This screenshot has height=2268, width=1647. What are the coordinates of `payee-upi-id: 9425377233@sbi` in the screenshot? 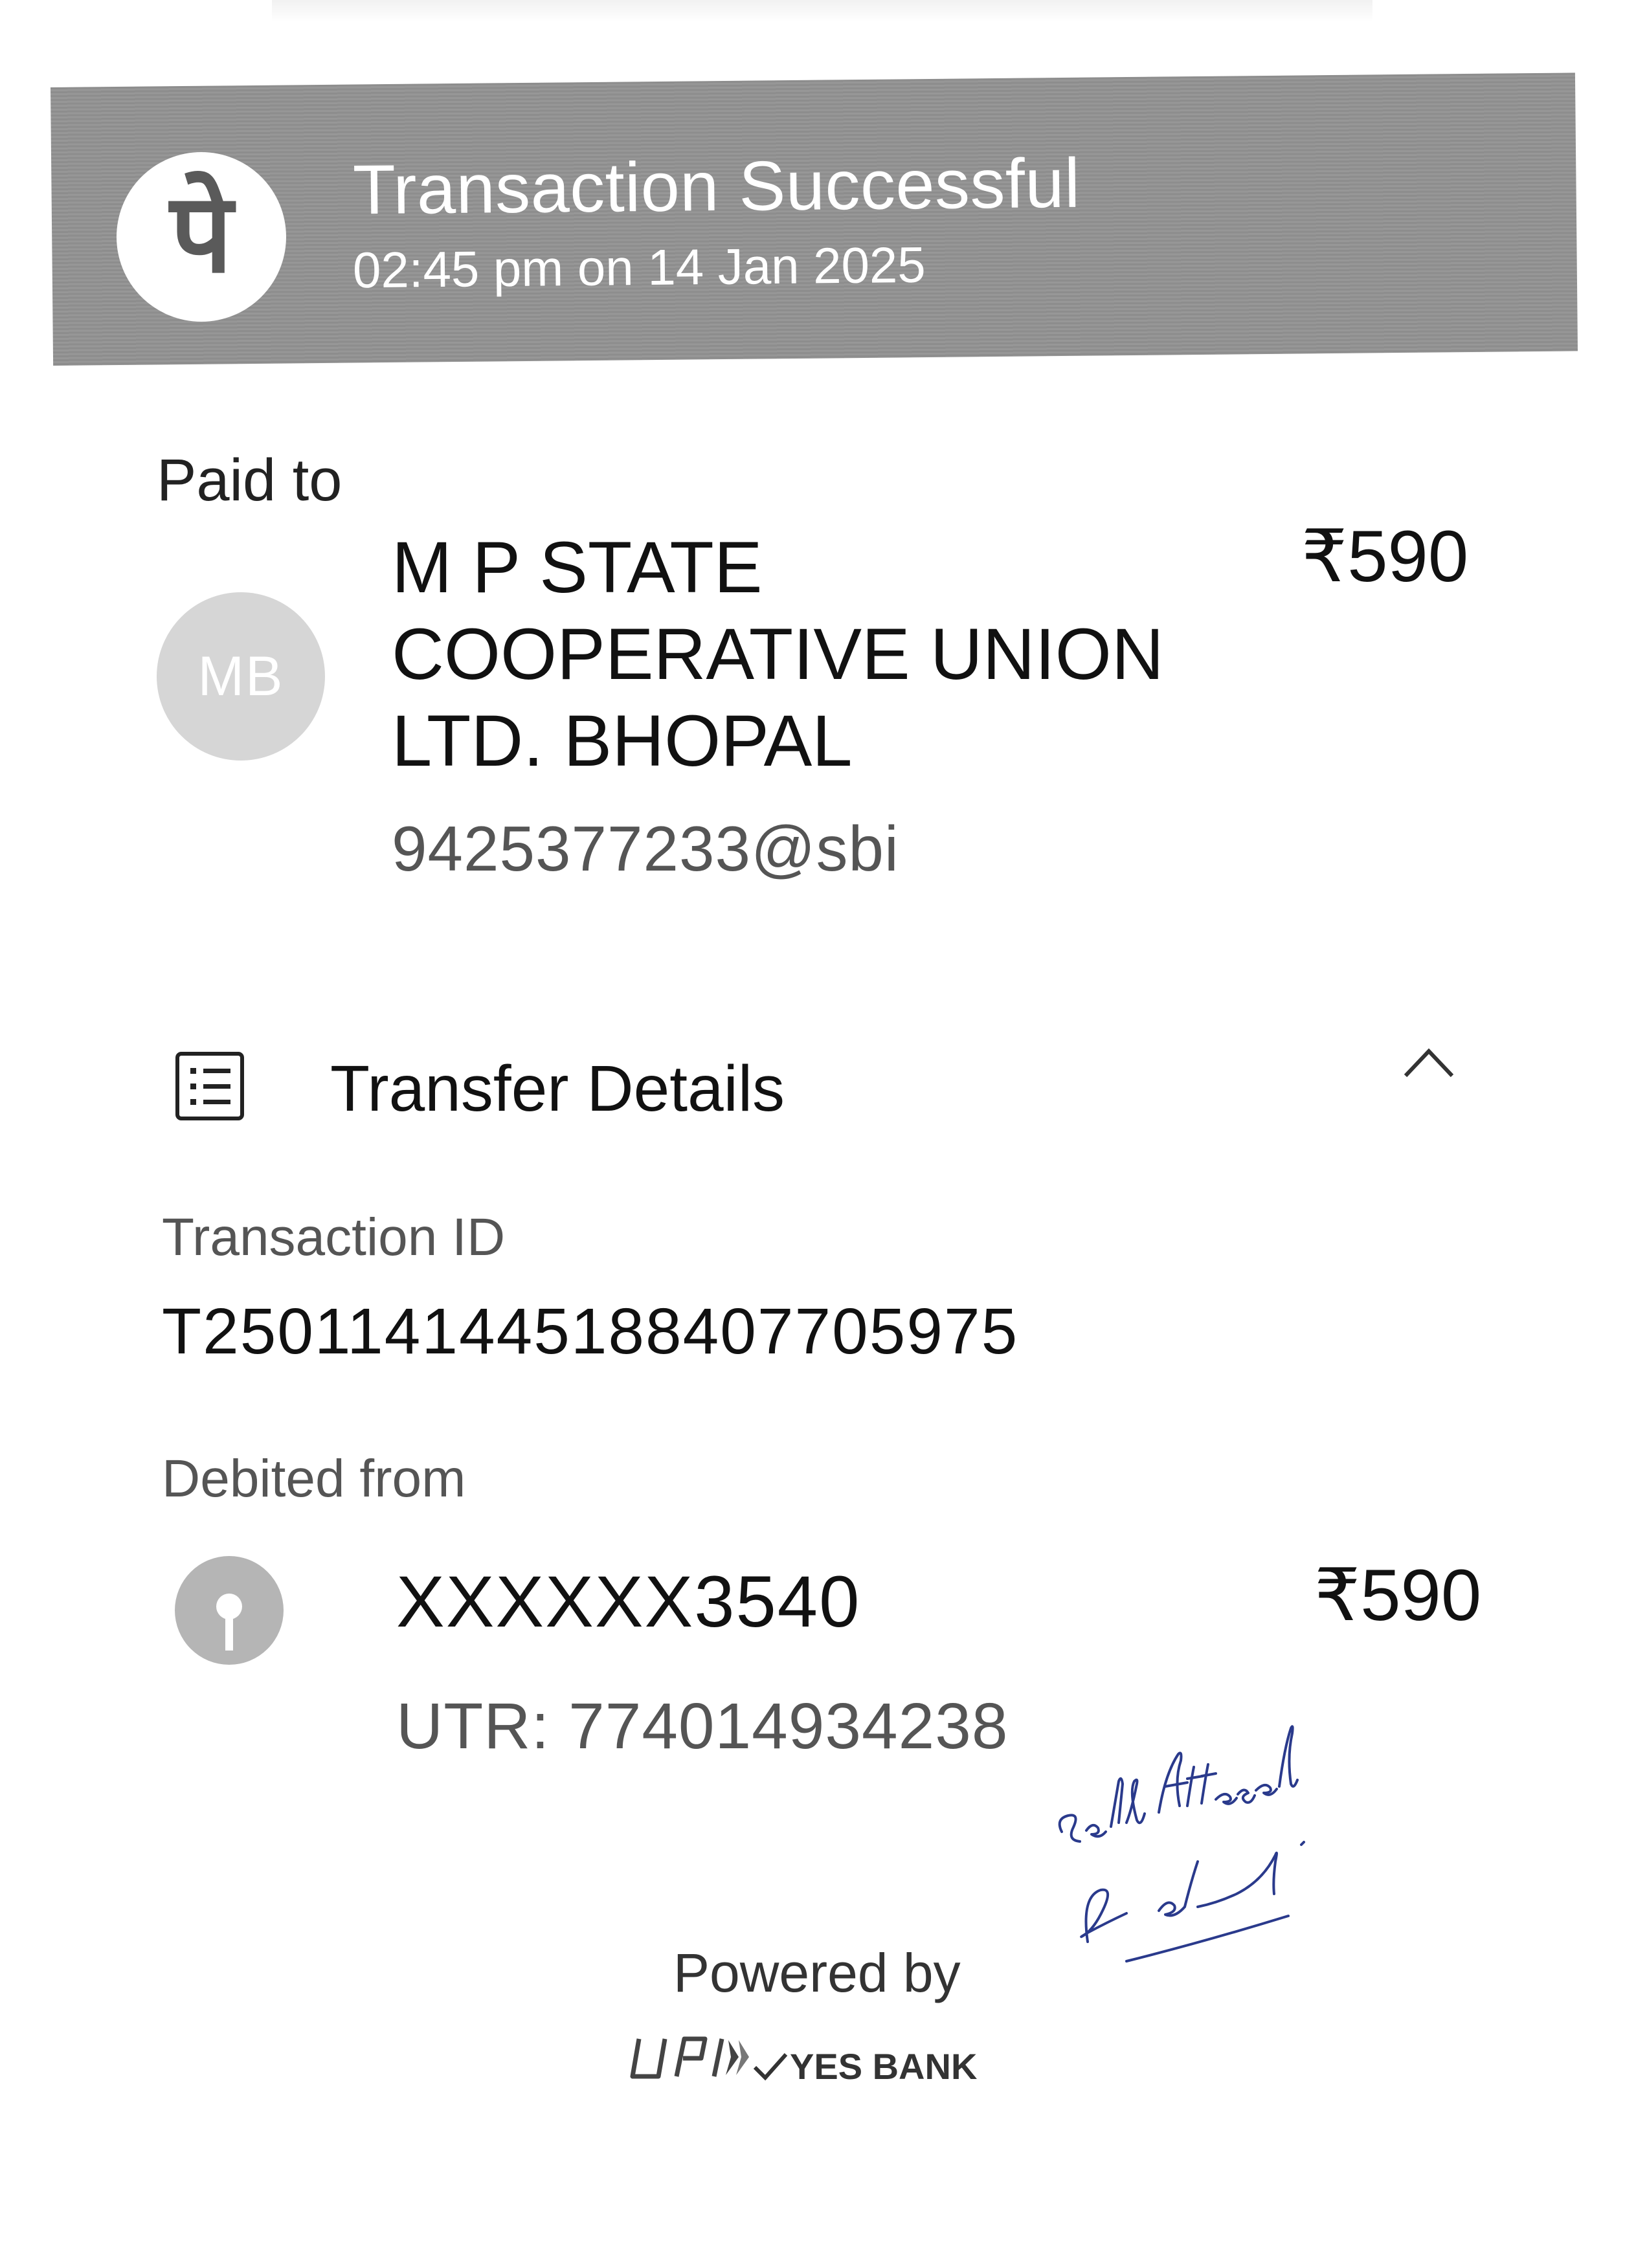 It's located at (645, 848).